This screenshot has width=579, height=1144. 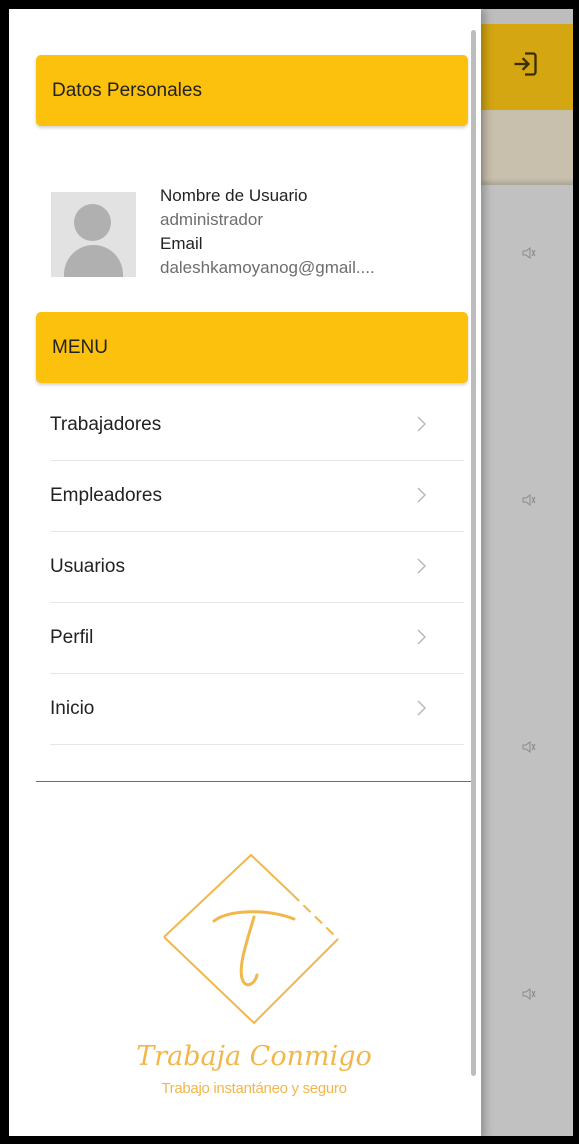 What do you see at coordinates (106, 424) in the screenshot?
I see `menu-item-label: Trabajadores` at bounding box center [106, 424].